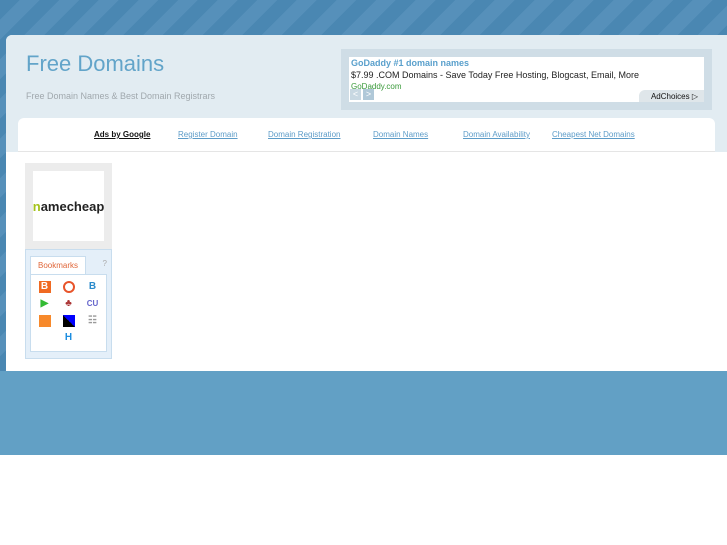 The image size is (727, 545). I want to click on hi-icon: H, so click(69, 338).